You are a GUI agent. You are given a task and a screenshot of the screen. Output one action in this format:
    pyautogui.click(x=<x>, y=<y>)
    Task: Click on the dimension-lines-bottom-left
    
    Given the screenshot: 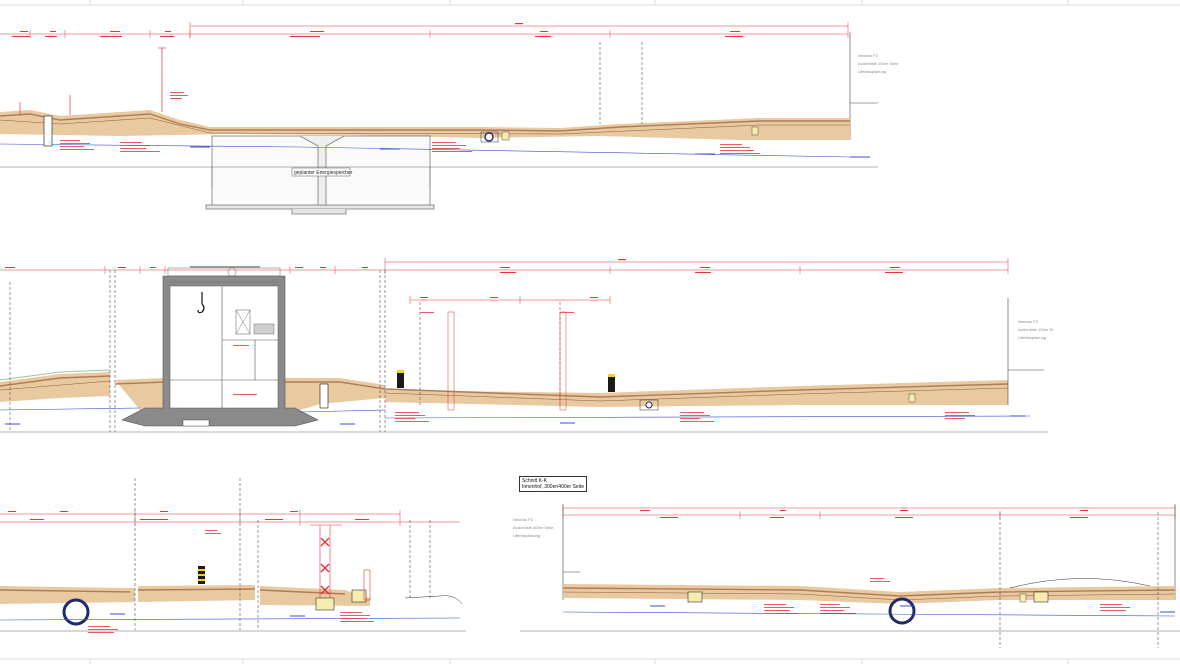 What is the action you would take?
    pyautogui.click(x=230, y=518)
    